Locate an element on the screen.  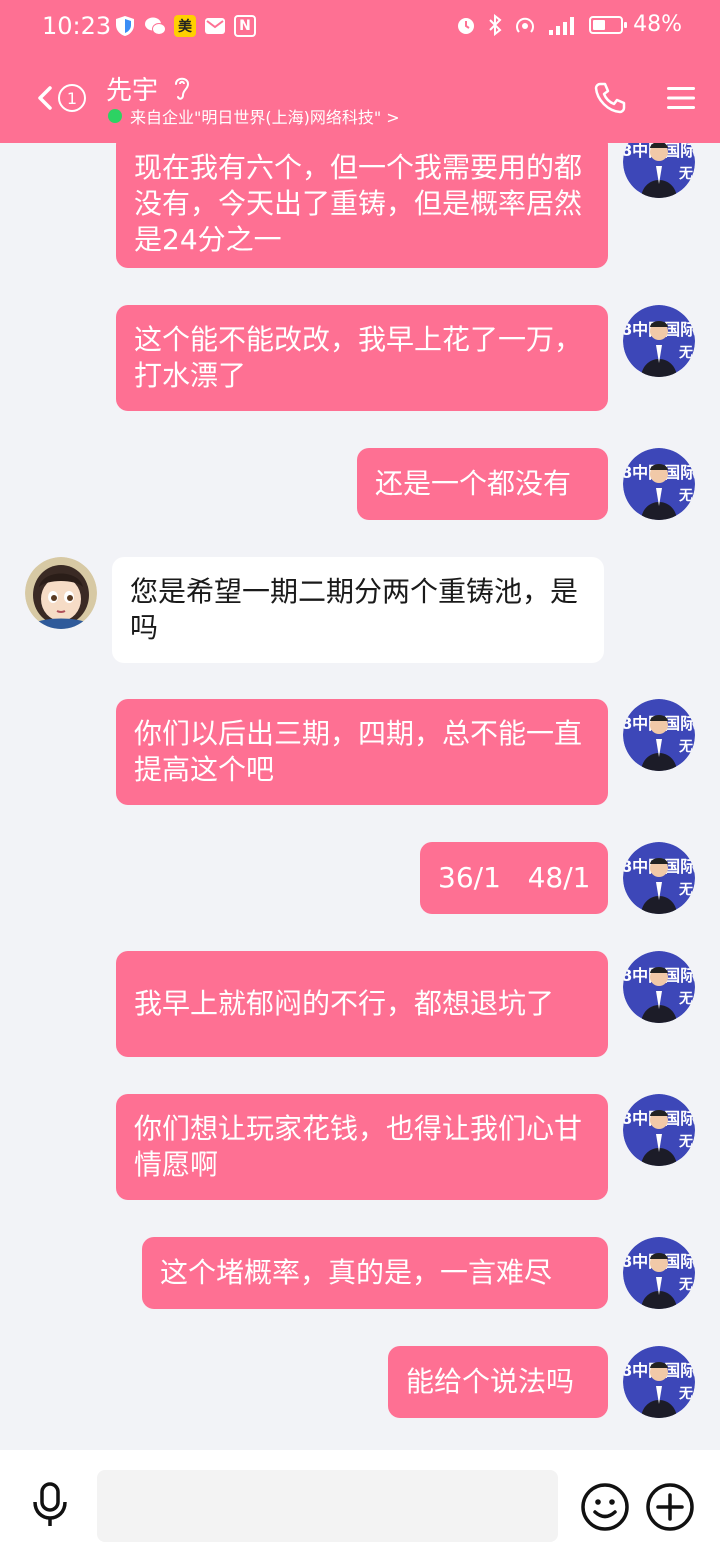
company-link: 来自企业"明日世界(上海)网络科技" > is located at coordinates (254, 116).